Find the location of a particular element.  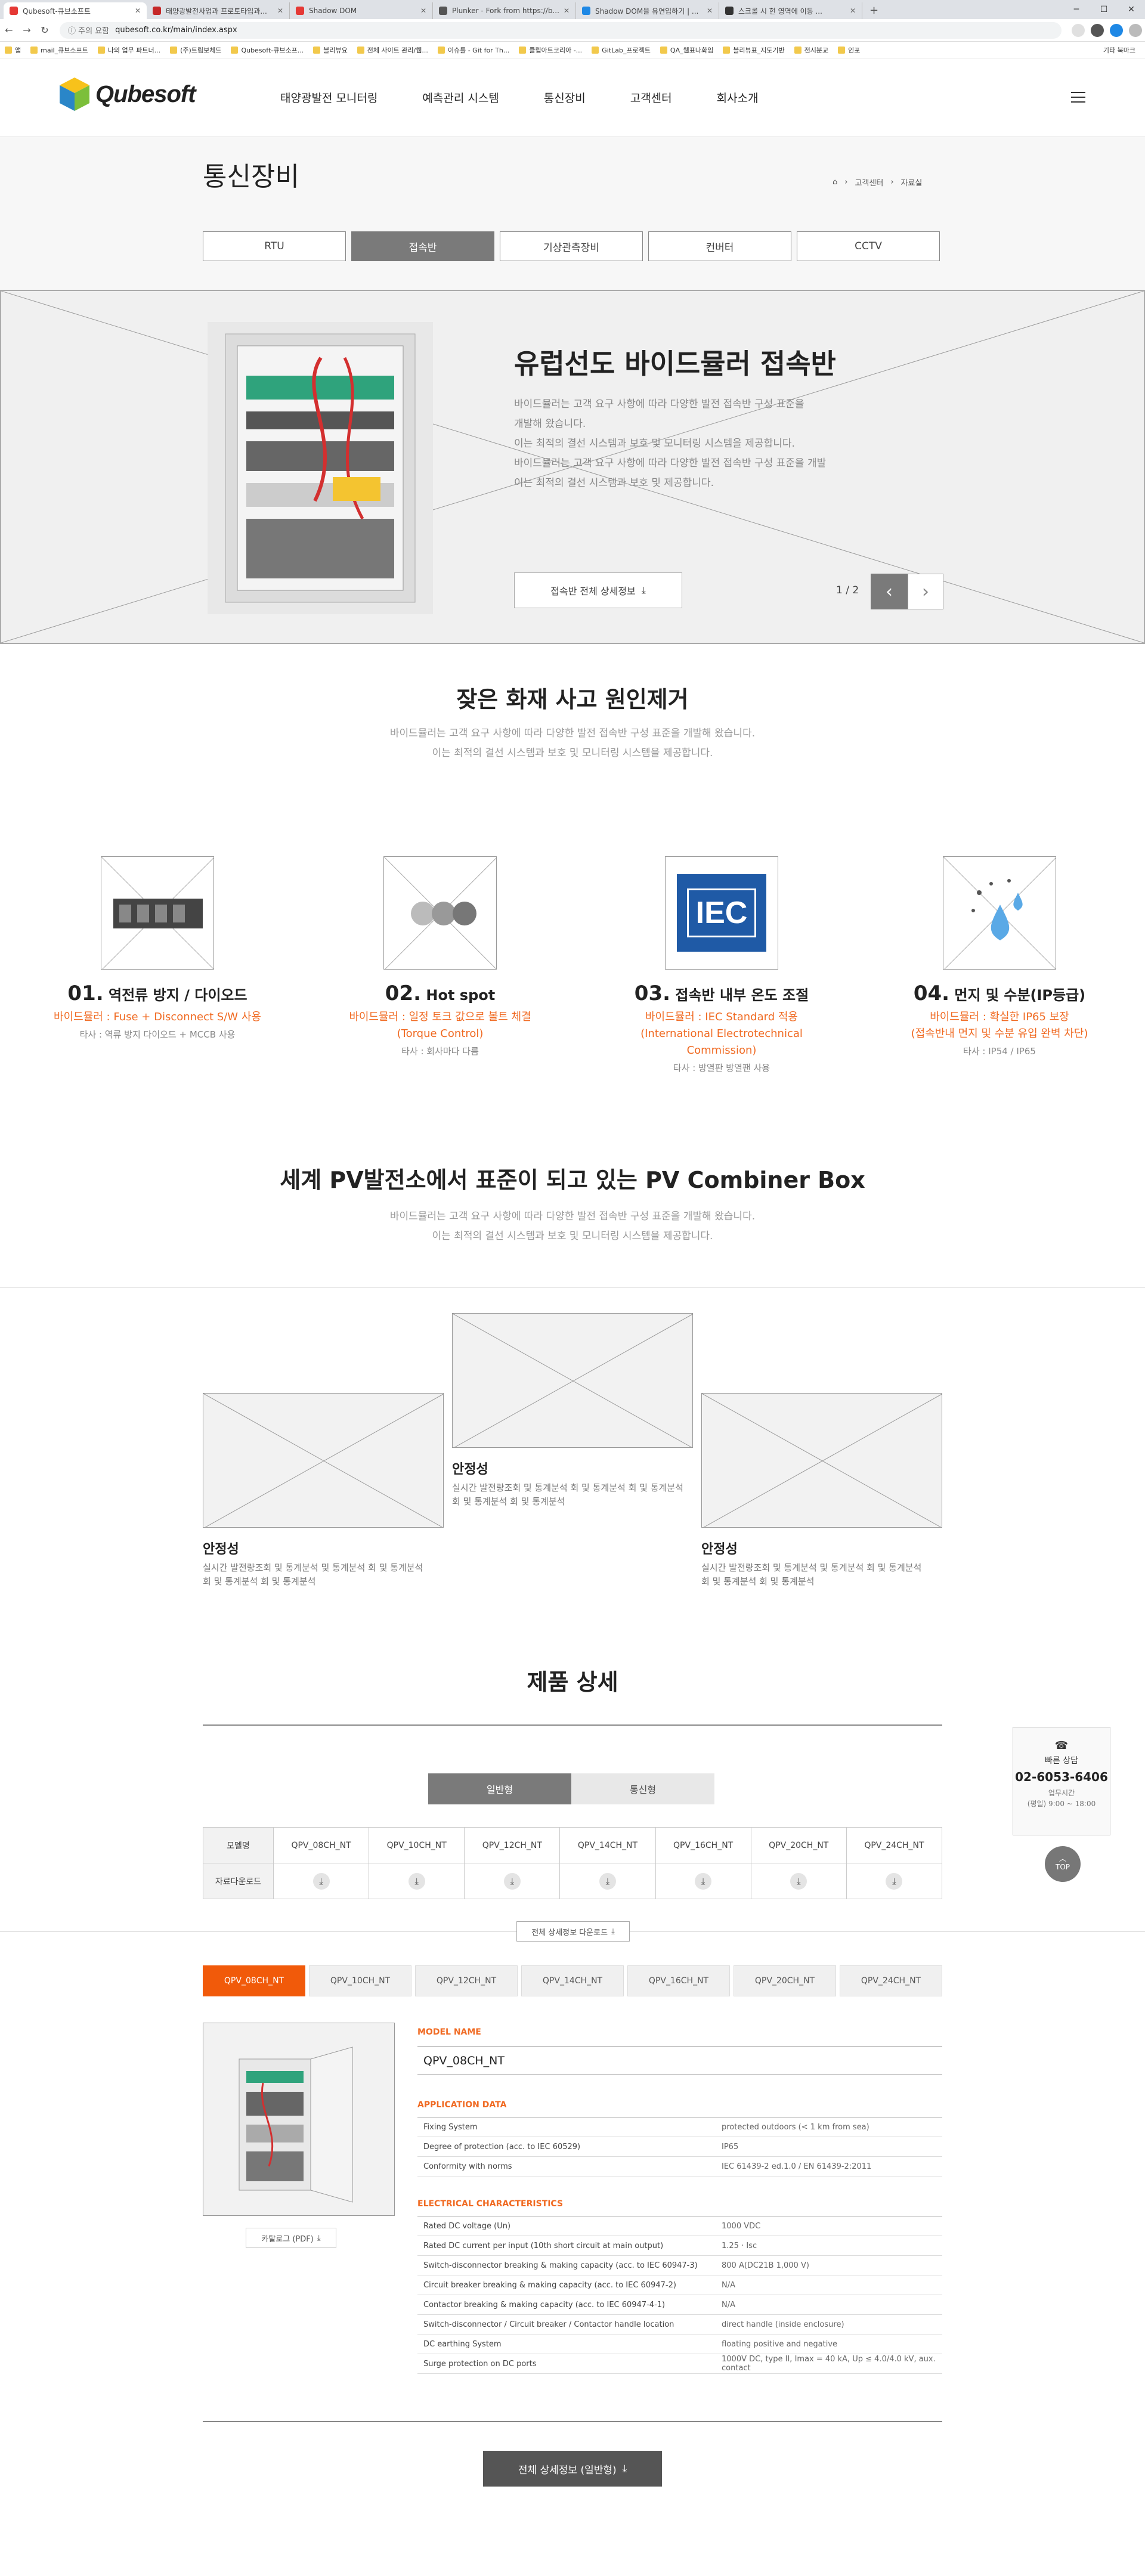

nav-item-monitoring: 태양광발전 모니터링 is located at coordinates (328, 97).